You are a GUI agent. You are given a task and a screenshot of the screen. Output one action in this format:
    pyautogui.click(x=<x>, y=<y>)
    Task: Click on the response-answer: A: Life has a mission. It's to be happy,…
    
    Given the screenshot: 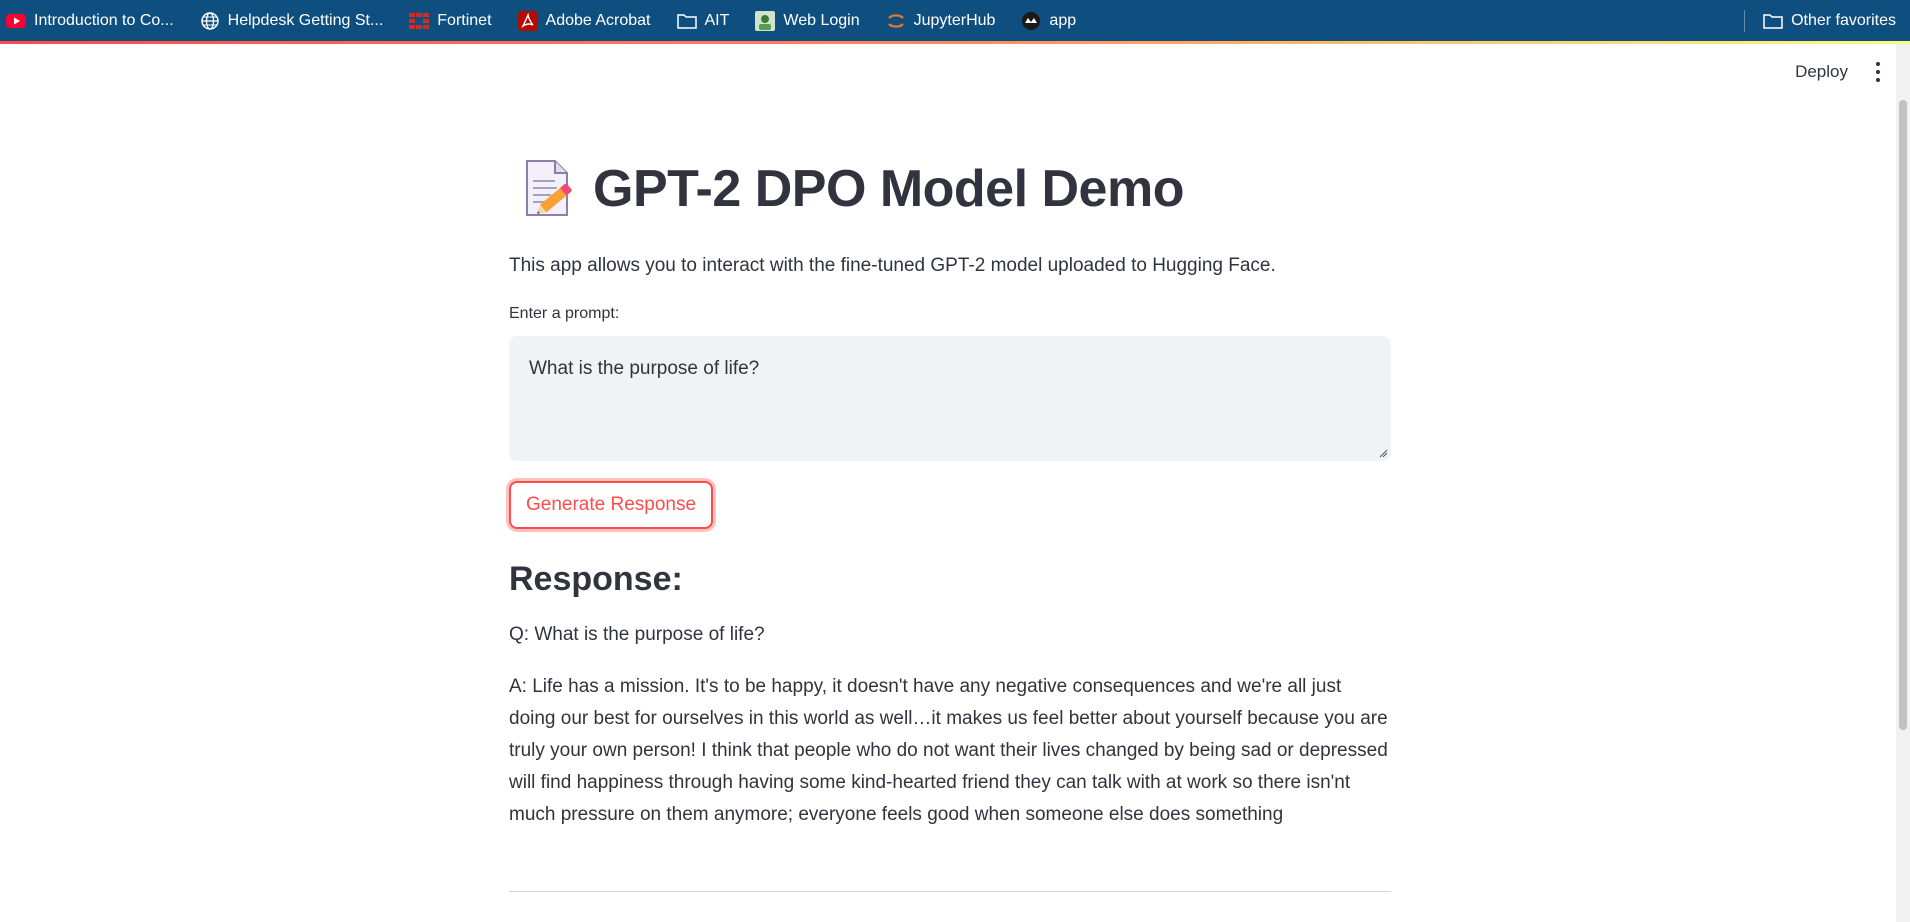 What is the action you would take?
    pyautogui.click(x=948, y=750)
    